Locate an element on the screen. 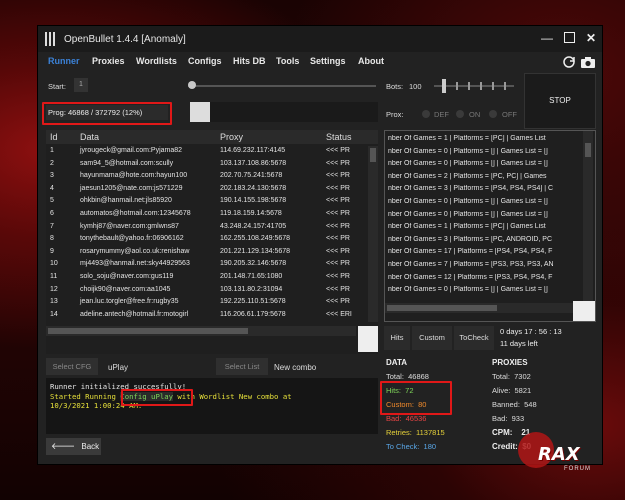 The image size is (625, 500). start-input: 1 is located at coordinates (81, 85).